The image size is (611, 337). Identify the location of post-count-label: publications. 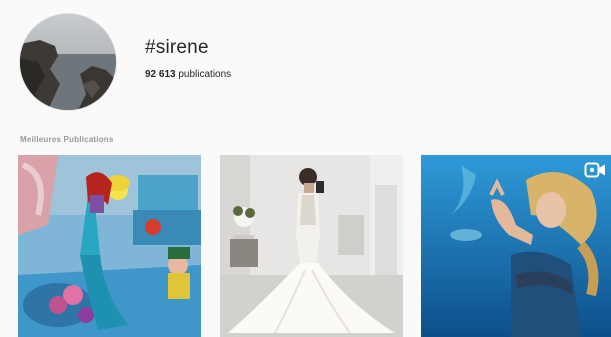
(203, 74).